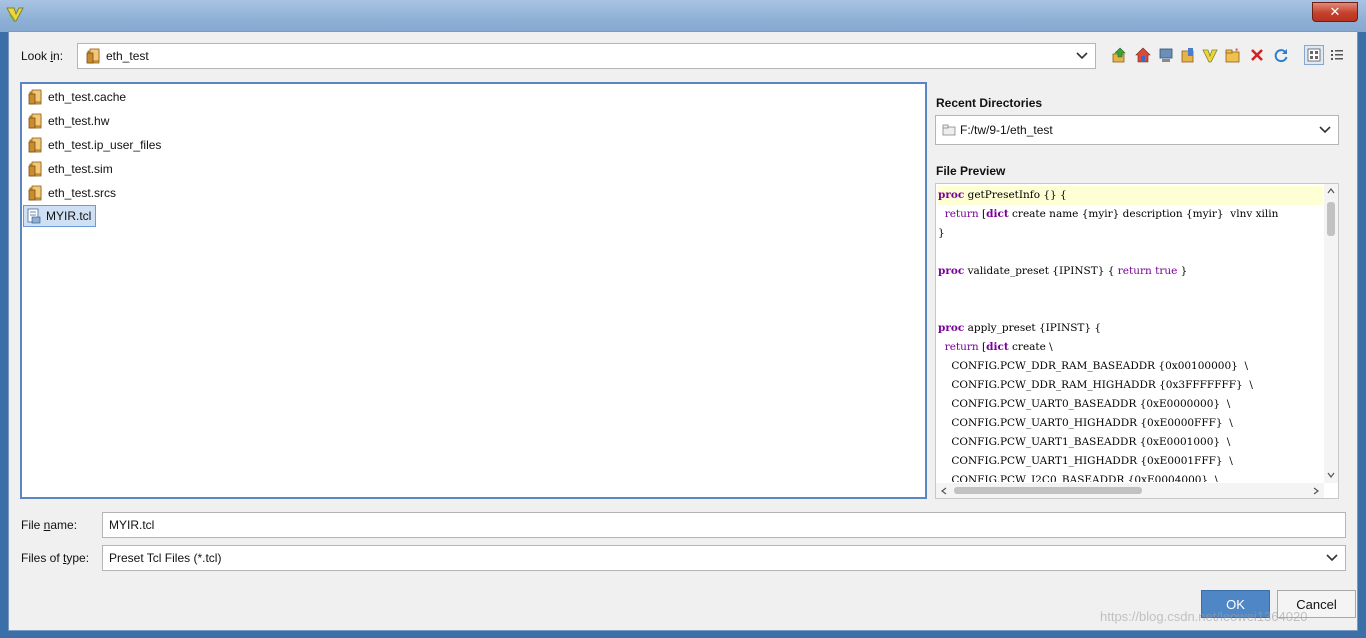 This screenshot has width=1366, height=638. Describe the element at coordinates (1316, 491) in the screenshot. I see `scroll-right-icon` at that location.